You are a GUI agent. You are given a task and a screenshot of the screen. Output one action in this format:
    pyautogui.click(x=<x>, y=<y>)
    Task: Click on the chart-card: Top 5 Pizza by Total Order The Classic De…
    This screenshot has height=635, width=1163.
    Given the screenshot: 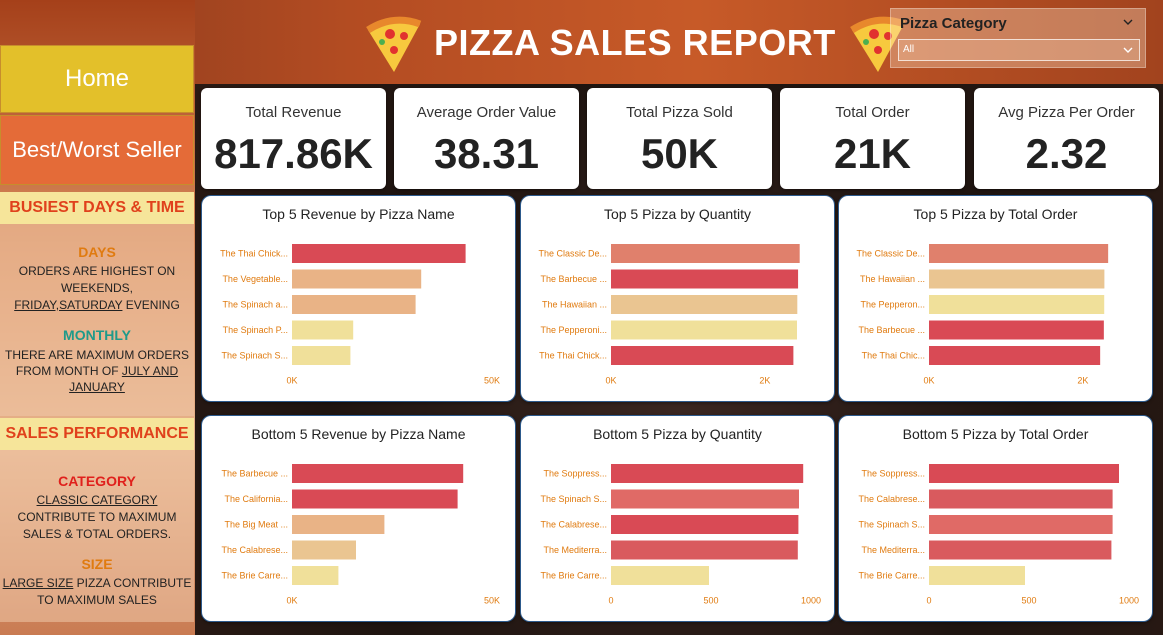 What is the action you would take?
    pyautogui.click(x=995, y=298)
    